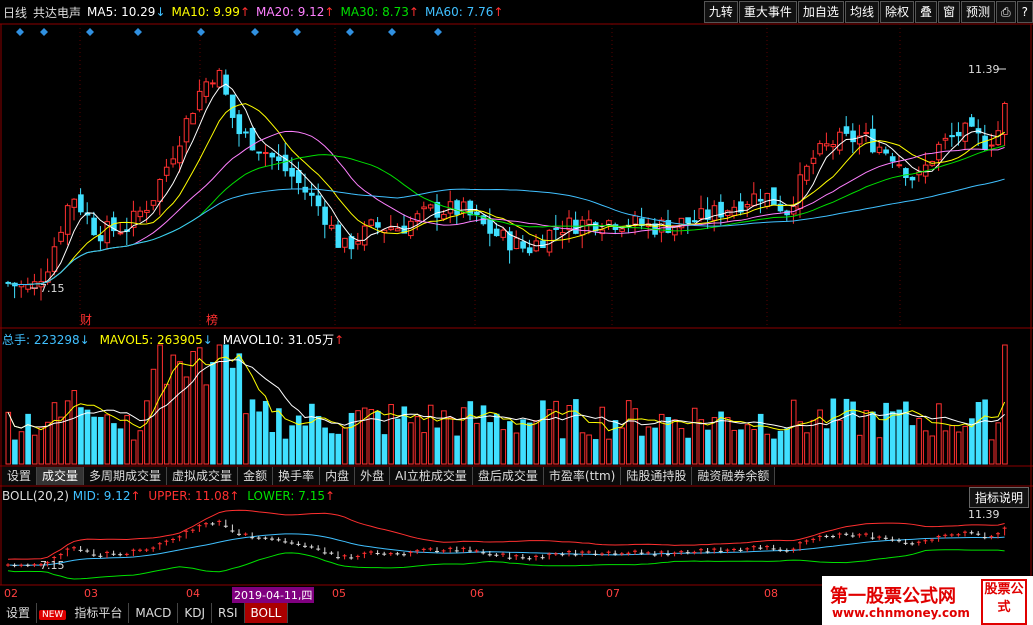 The width and height of the screenshot is (1033, 625). What do you see at coordinates (86, 320) in the screenshot?
I see `finance-marker: 财` at bounding box center [86, 320].